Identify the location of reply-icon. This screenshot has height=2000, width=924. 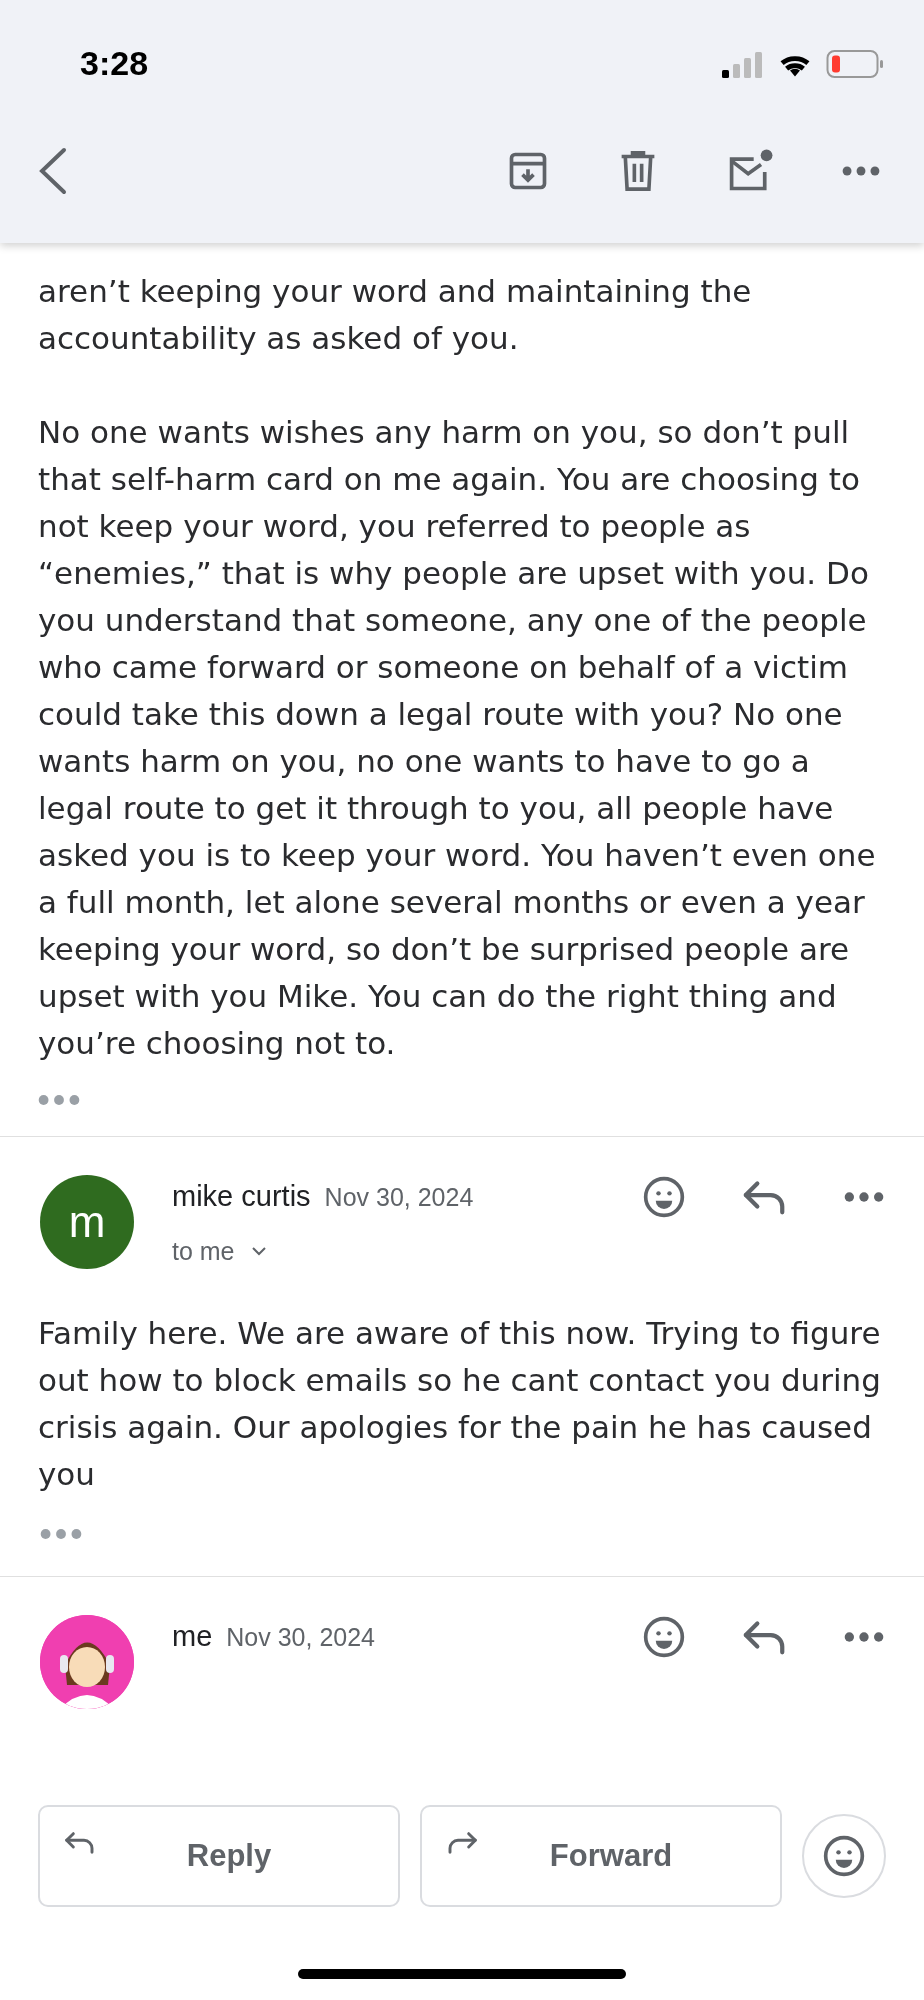
(80, 1843).